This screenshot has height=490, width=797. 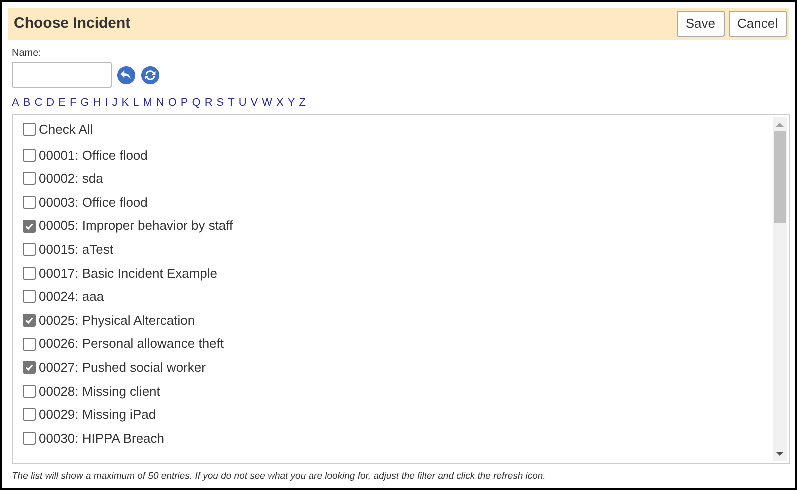 I want to click on letter-link: D, so click(x=50, y=103).